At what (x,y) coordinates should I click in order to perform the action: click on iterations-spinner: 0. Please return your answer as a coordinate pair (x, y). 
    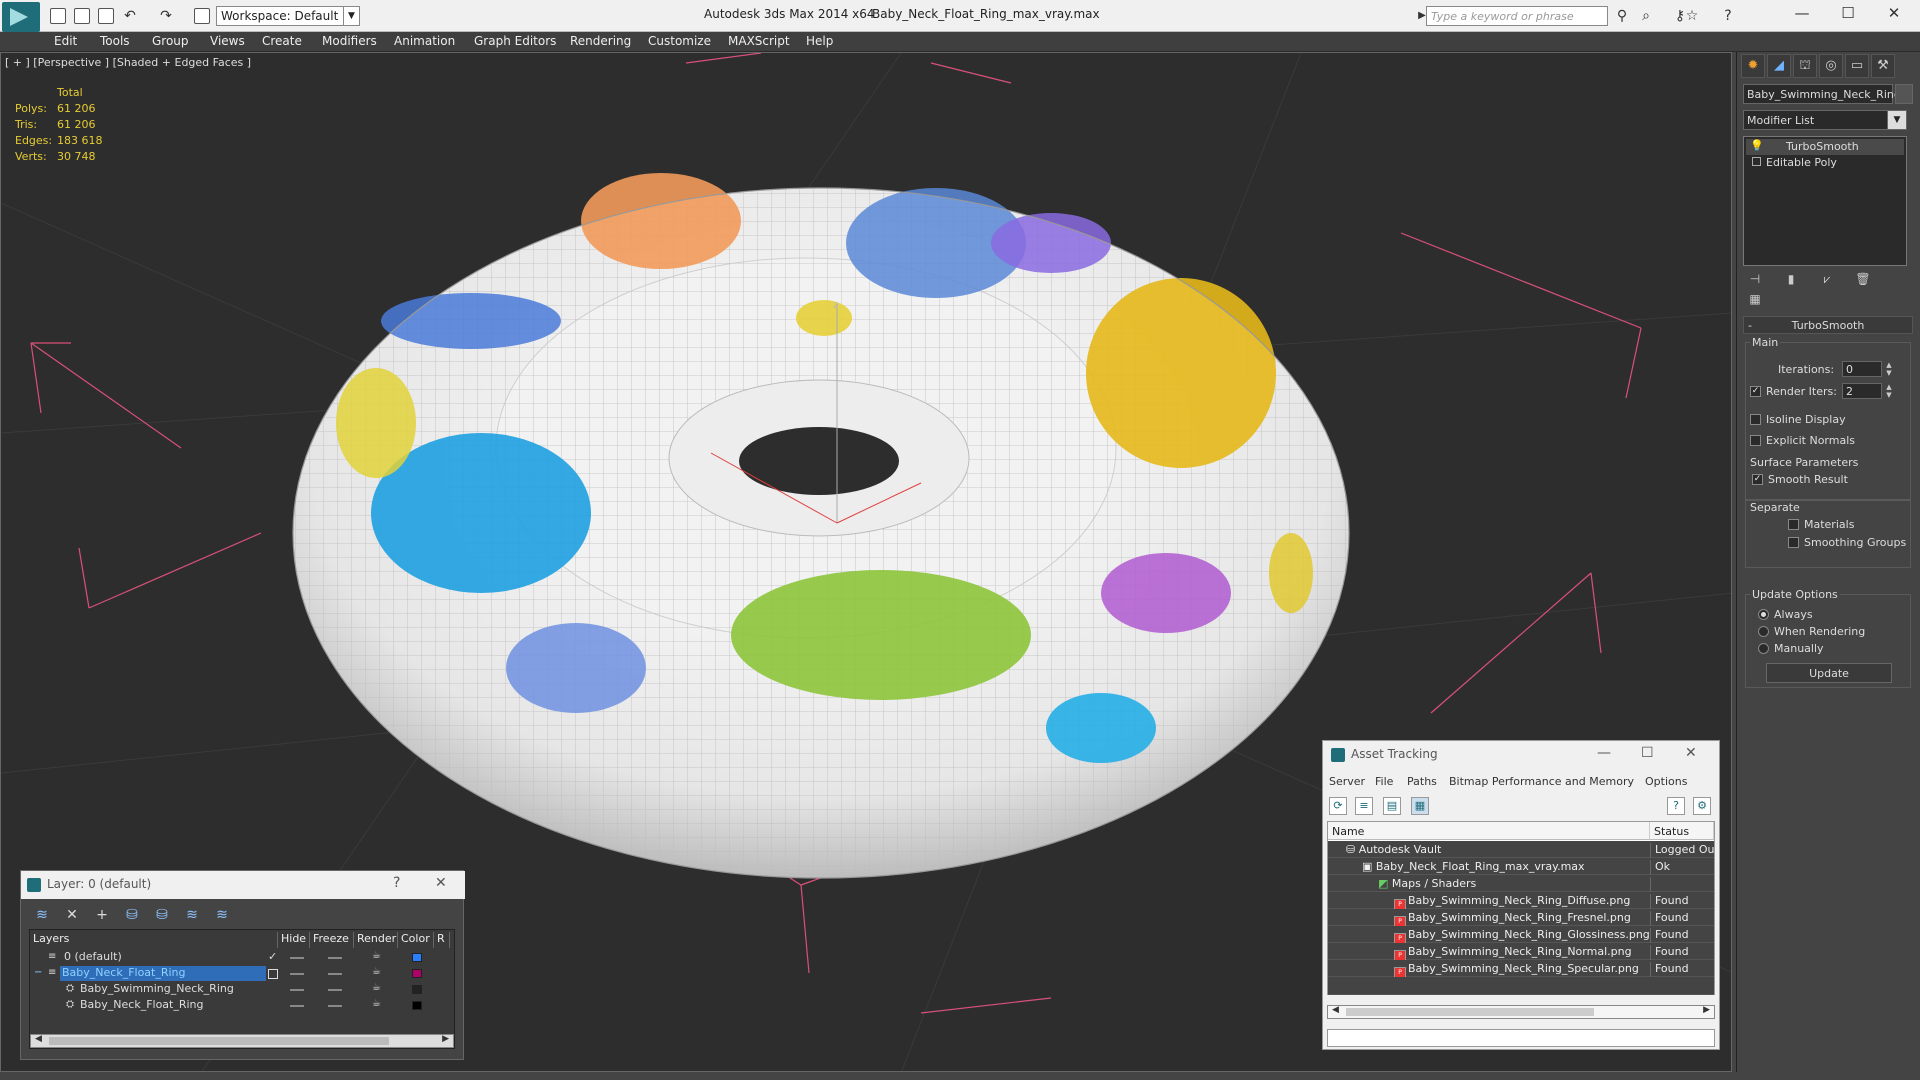
    Looking at the image, I should click on (1862, 369).